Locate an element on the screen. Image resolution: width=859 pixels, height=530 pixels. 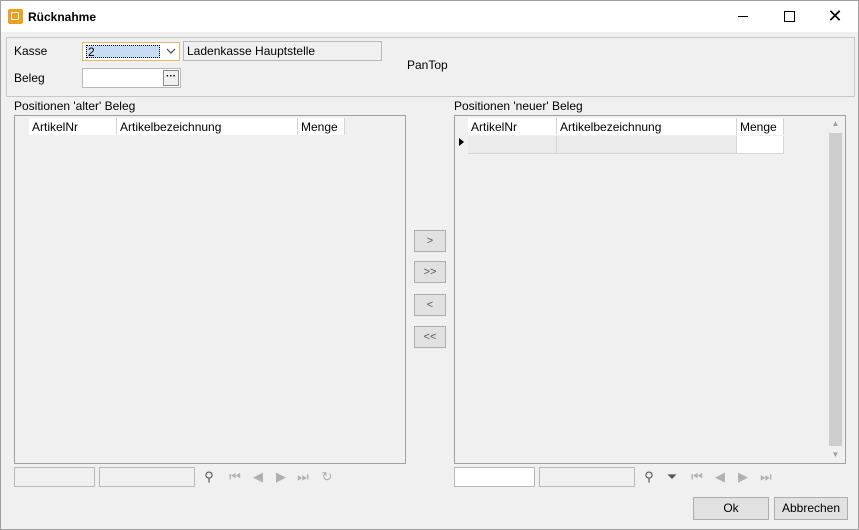
table-cell-menge is located at coordinates (760, 145).